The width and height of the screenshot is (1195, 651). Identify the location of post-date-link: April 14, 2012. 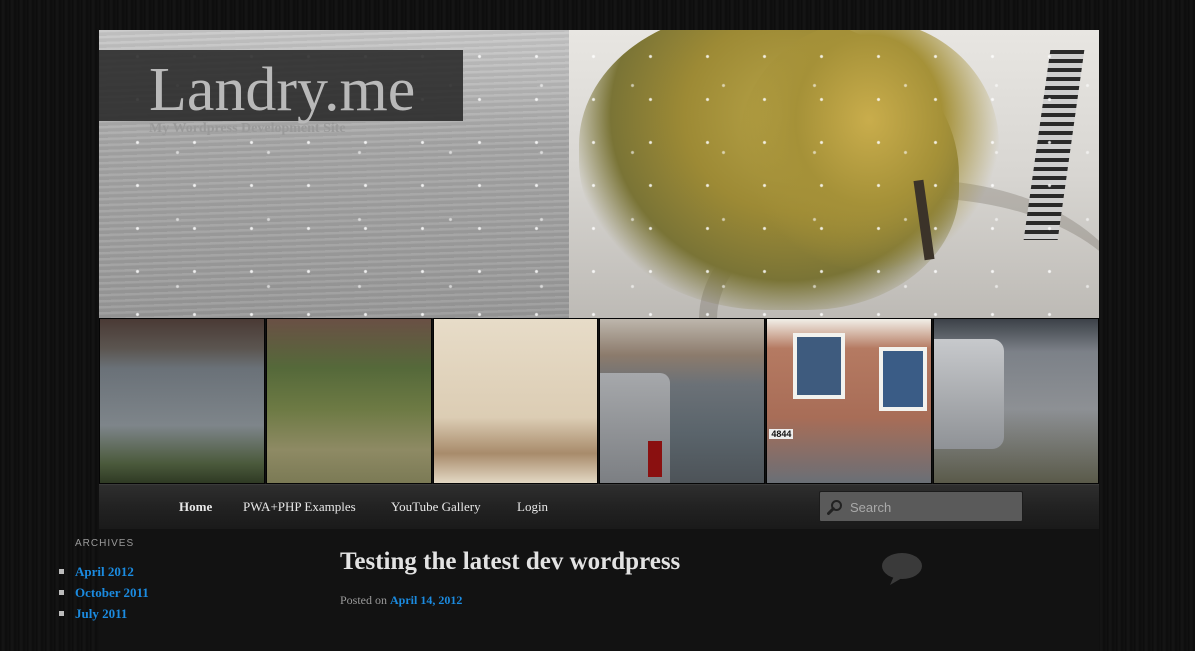
(426, 600).